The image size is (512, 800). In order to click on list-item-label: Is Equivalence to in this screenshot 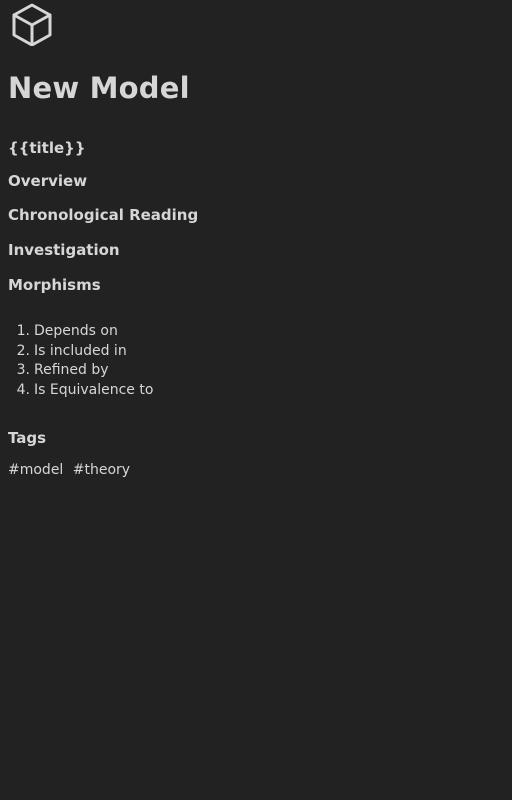, I will do `click(94, 389)`.